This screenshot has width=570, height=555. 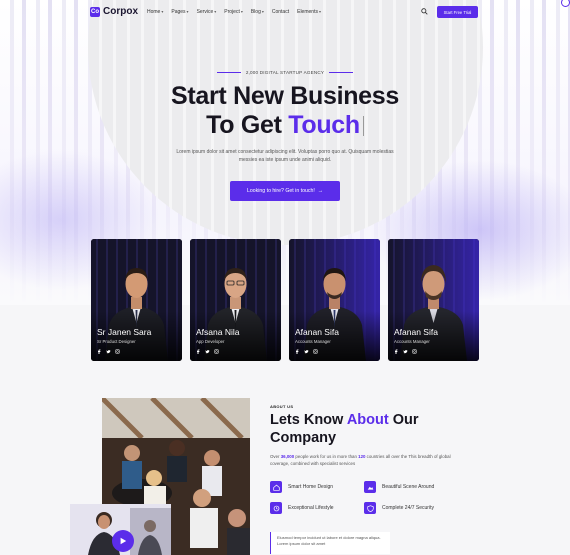 I want to click on team-card: Sr Janen Sara Sr Product Designer, so click(x=136, y=300).